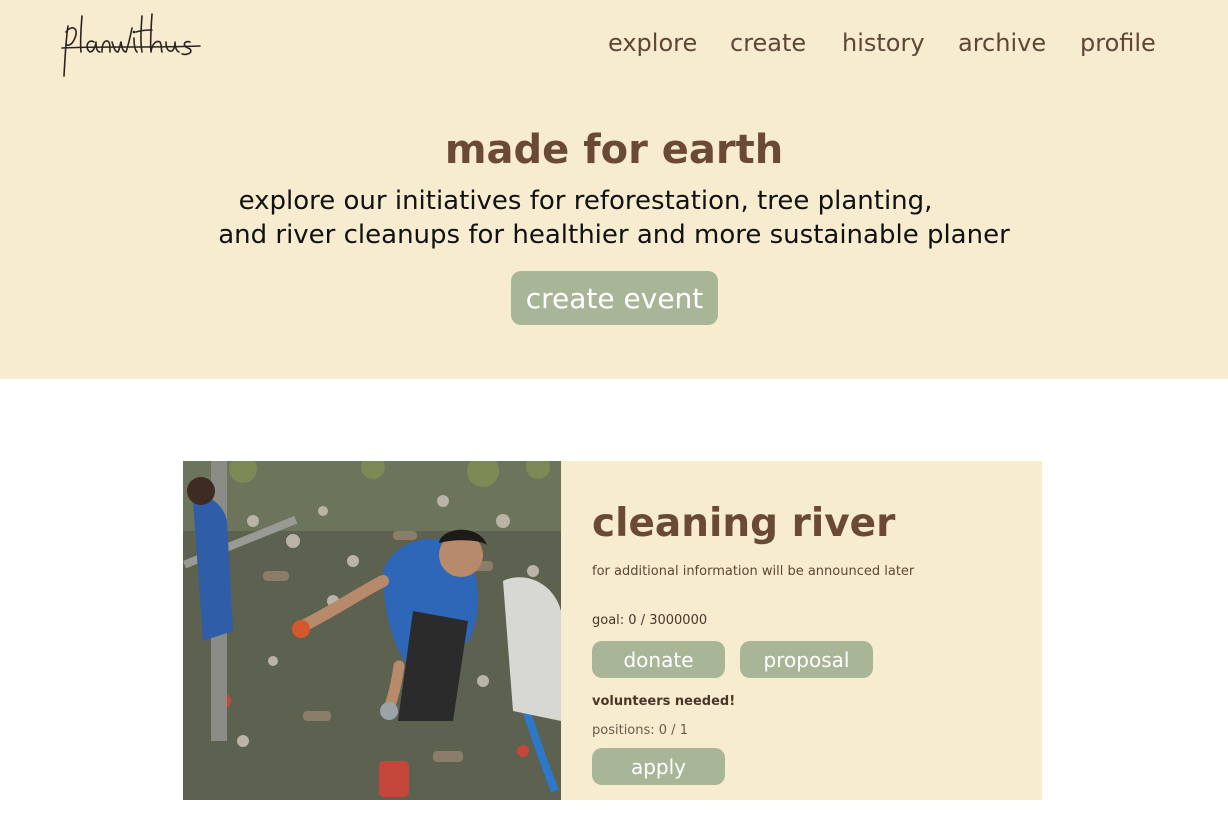 This screenshot has height=832, width=1228. What do you see at coordinates (614, 298) in the screenshot?
I see `create-event-button: create event` at bounding box center [614, 298].